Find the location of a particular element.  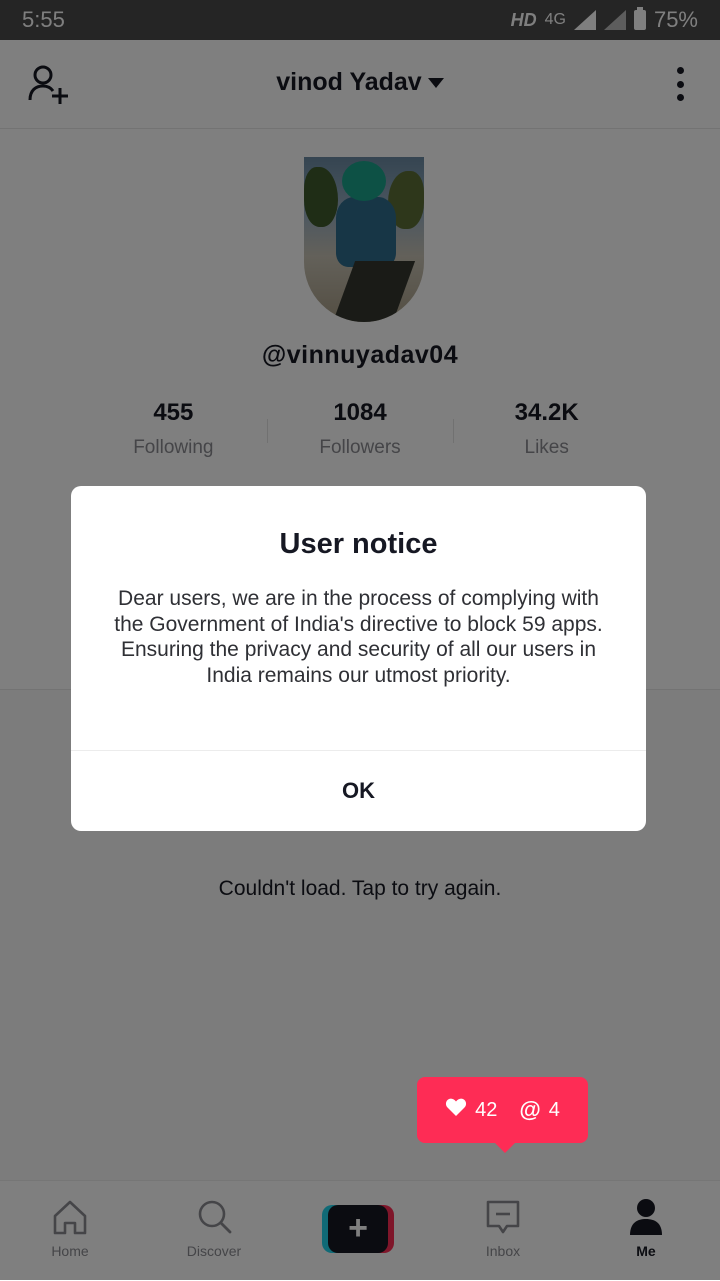

likes-count: 42 is located at coordinates (486, 1109).